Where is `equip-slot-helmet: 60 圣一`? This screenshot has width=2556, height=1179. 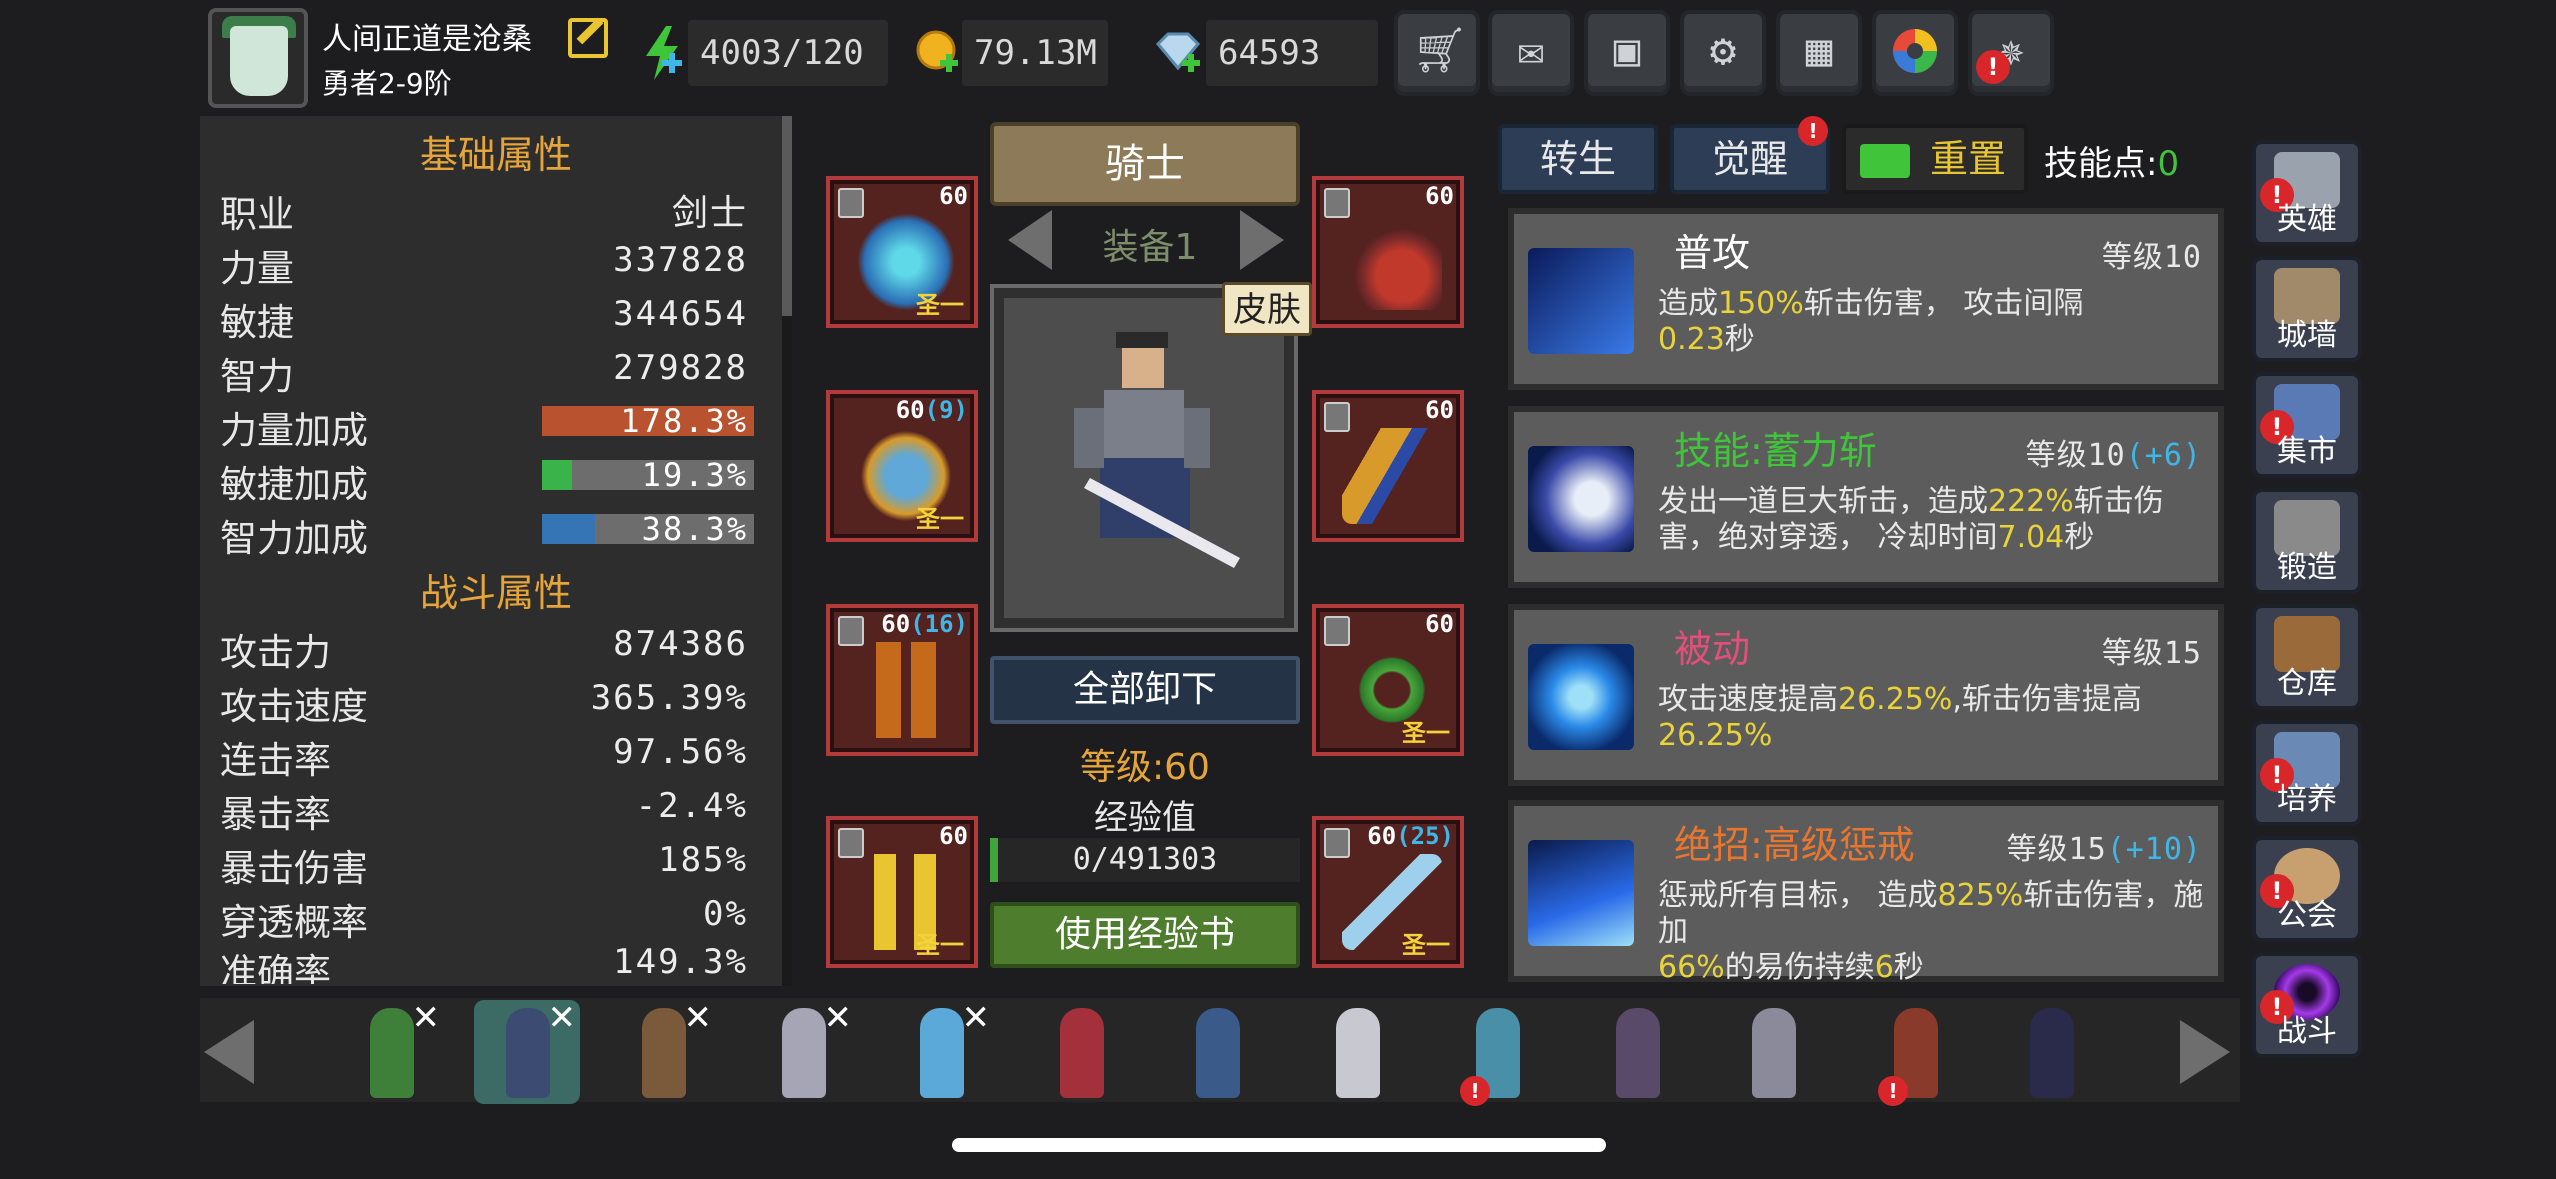
equip-slot-helmet: 60 圣一 is located at coordinates (902, 252).